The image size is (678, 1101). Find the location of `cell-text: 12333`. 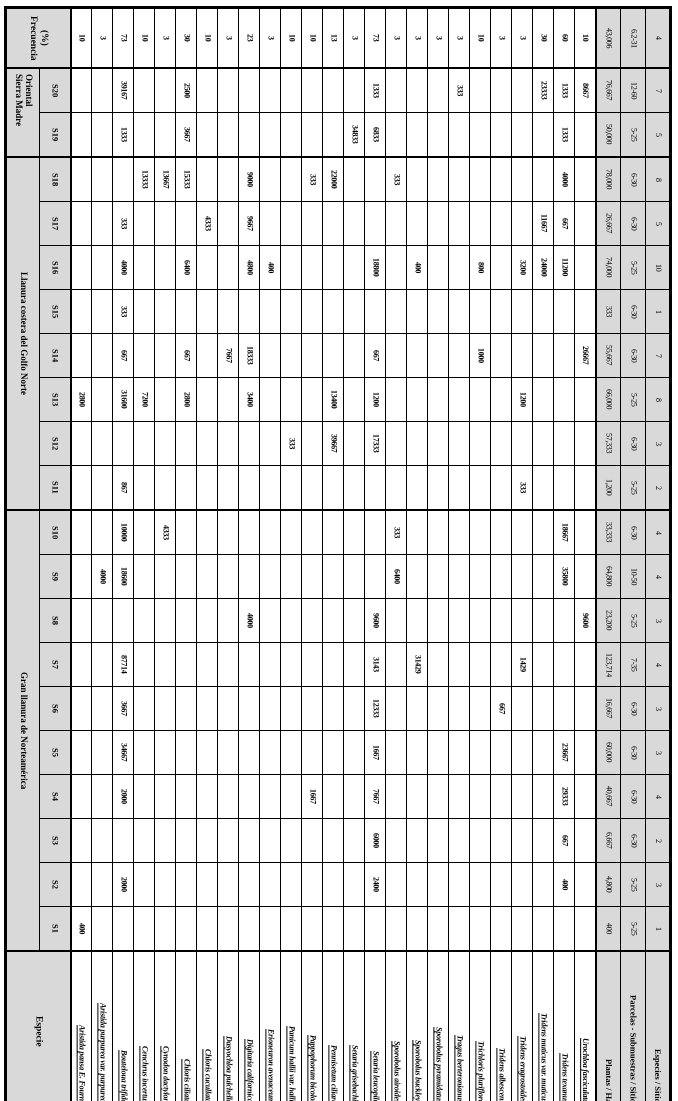

cell-text: 12333 is located at coordinates (376, 708).